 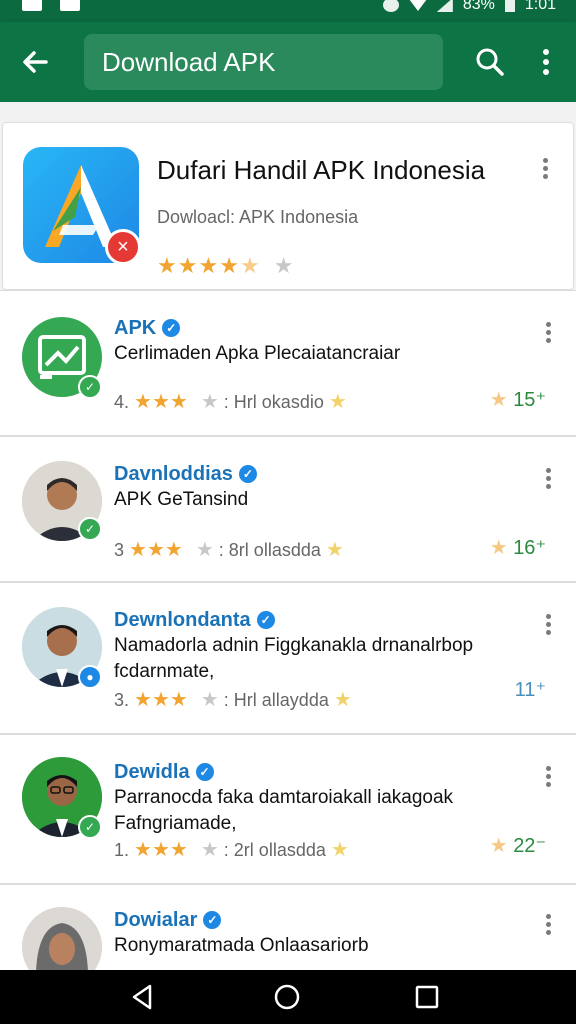 What do you see at coordinates (273, 402) in the screenshot?
I see `meta-label: : Hrl okasdio` at bounding box center [273, 402].